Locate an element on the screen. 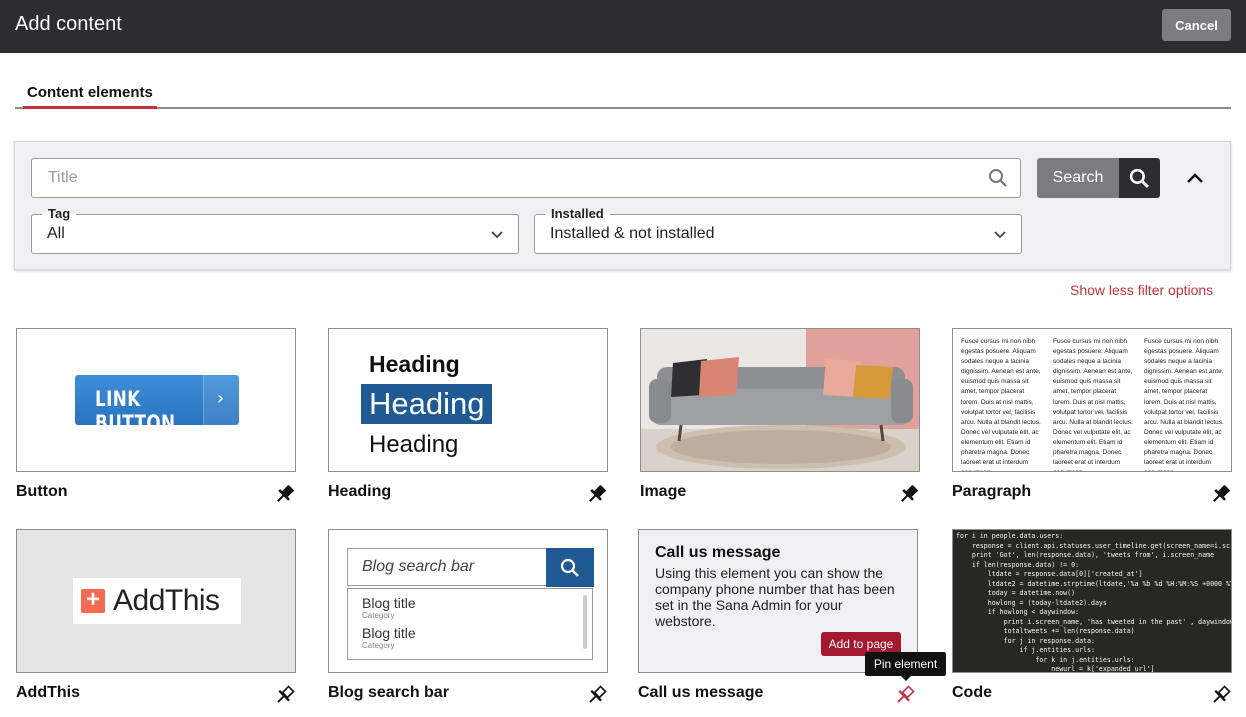  search-button: Search is located at coordinates (1078, 178).